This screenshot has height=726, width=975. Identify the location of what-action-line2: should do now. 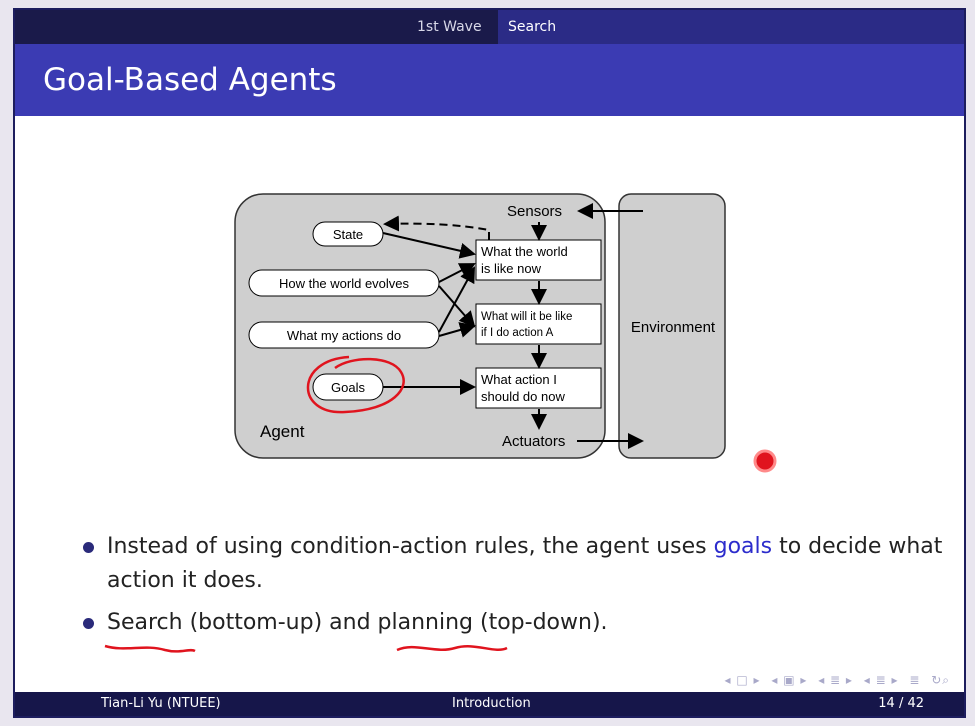
(523, 396).